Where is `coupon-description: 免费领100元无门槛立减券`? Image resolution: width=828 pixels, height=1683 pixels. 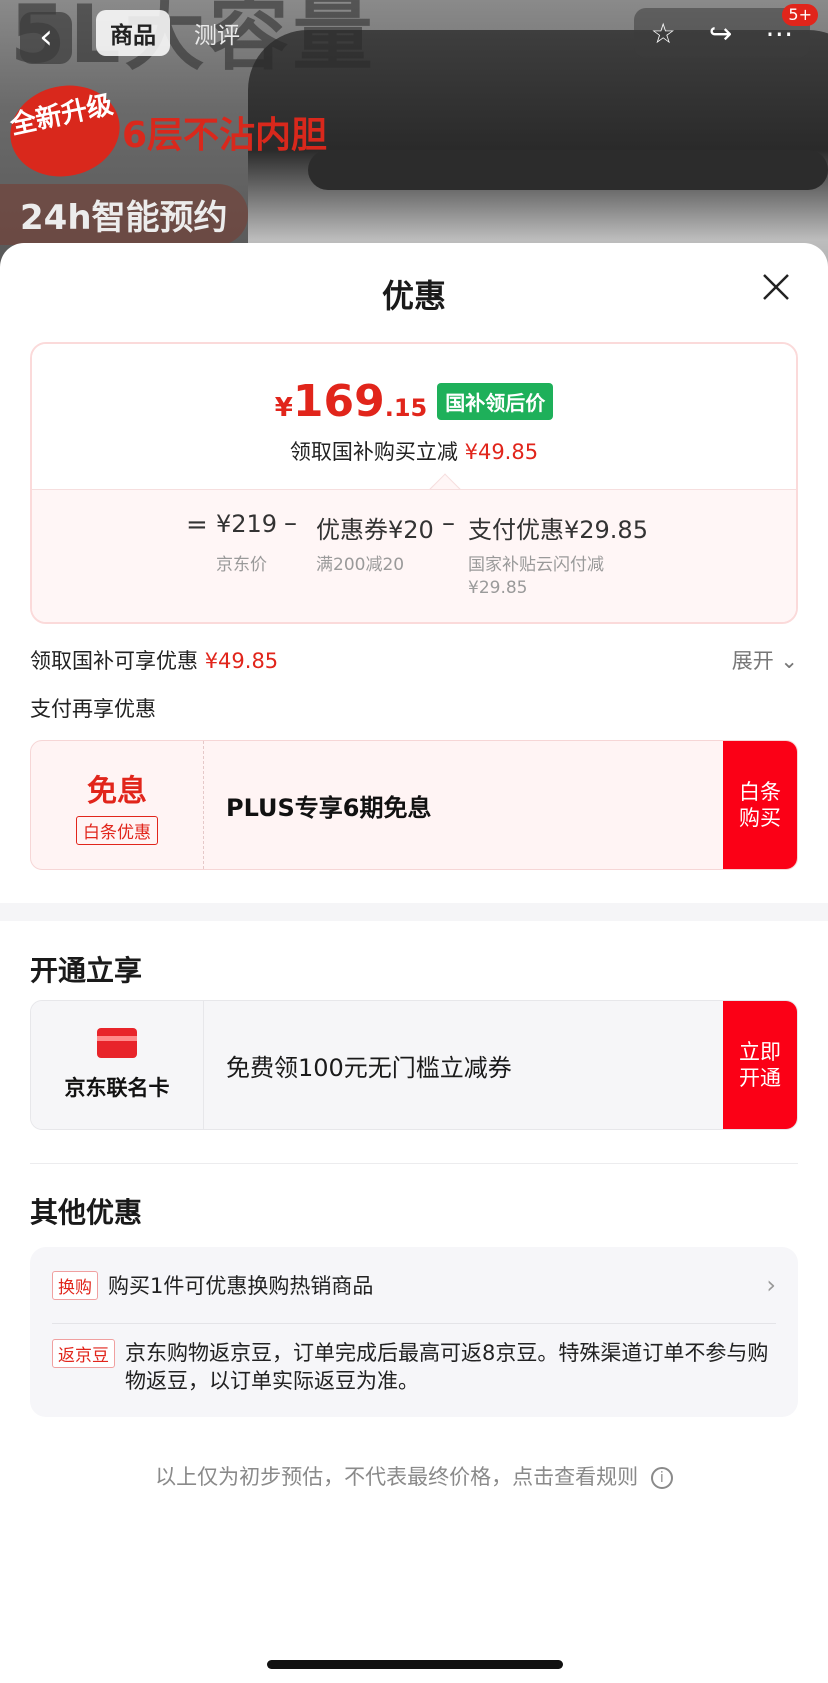
coupon-description: 免费领100元无门槛立减券 is located at coordinates (369, 1067).